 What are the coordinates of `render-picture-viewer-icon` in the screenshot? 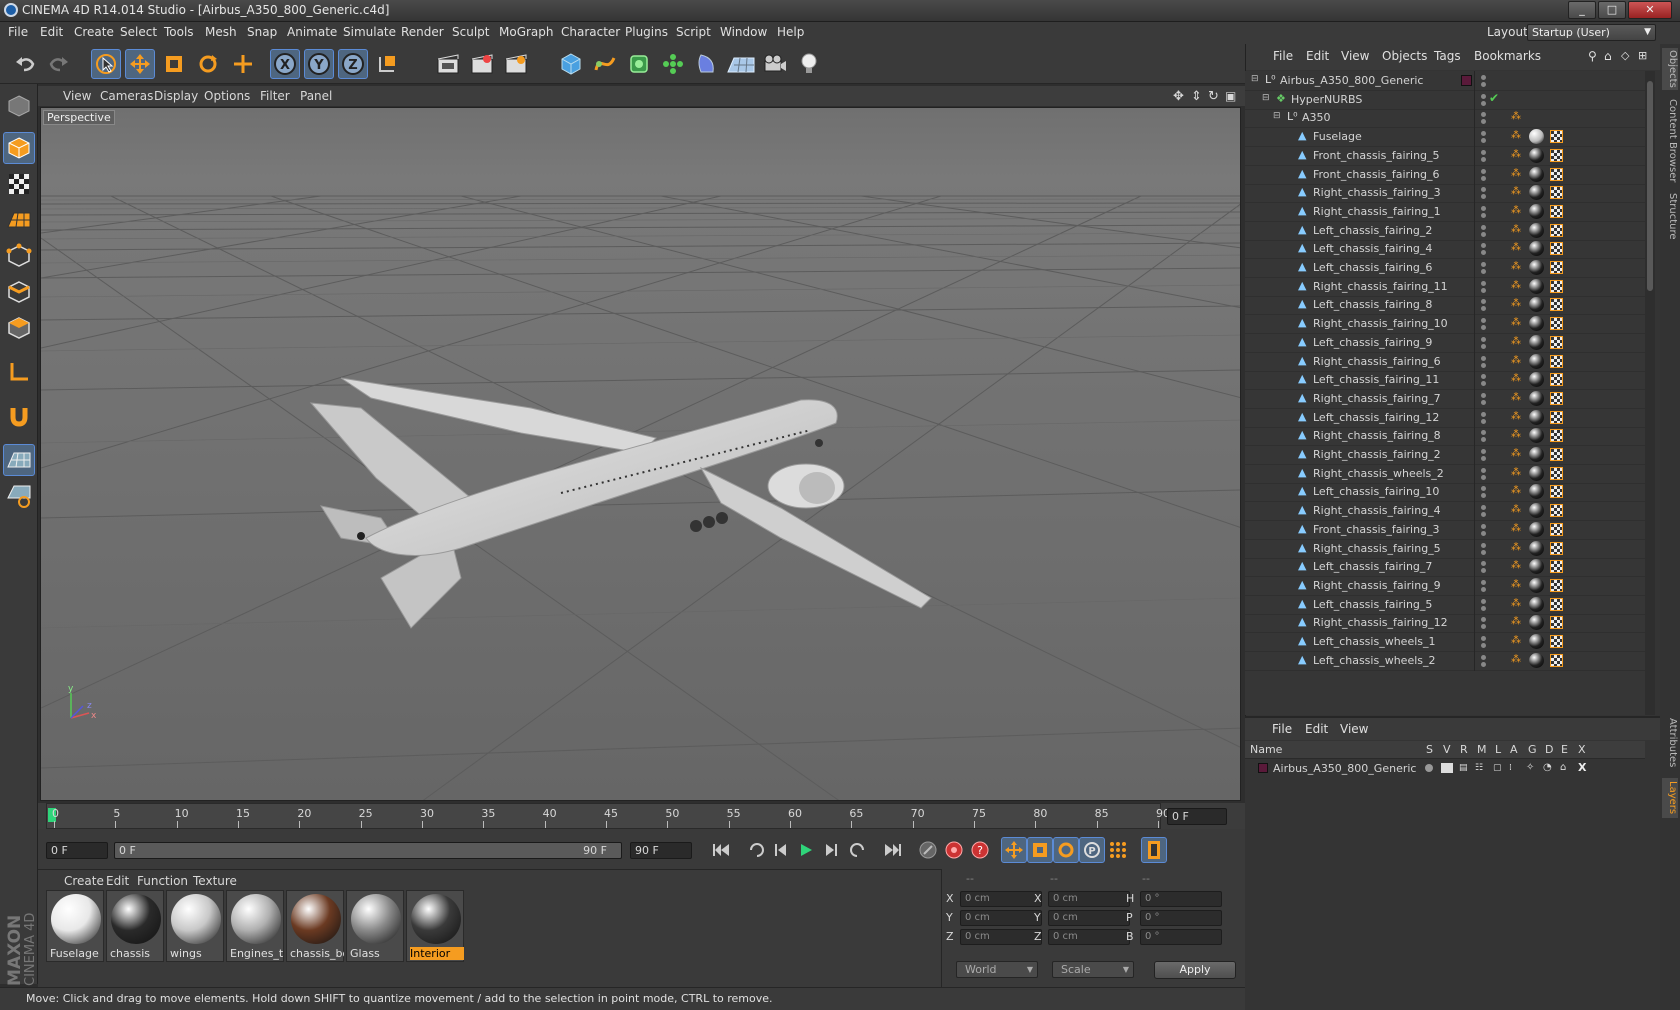 It's located at (482, 64).